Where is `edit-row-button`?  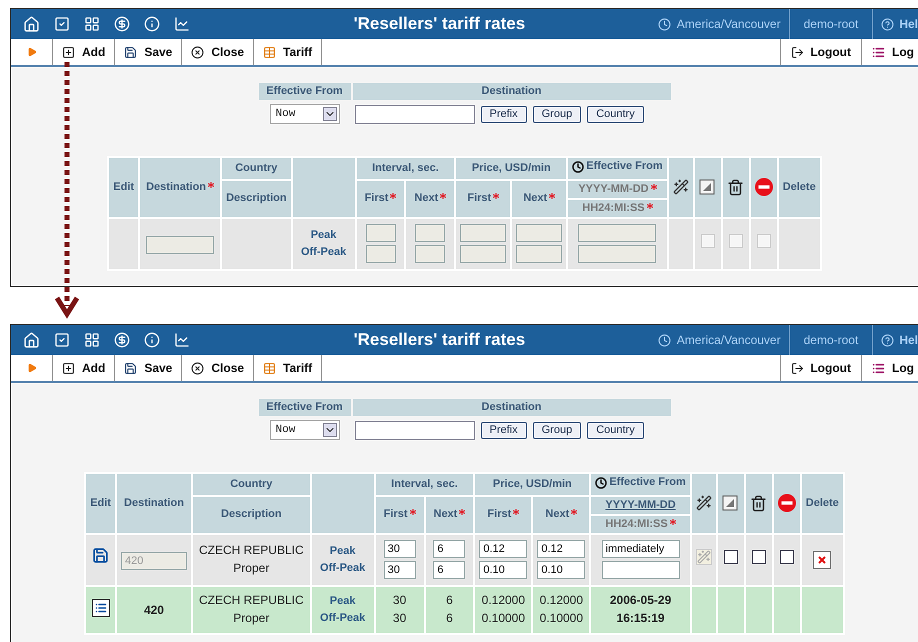 edit-row-button is located at coordinates (101, 607).